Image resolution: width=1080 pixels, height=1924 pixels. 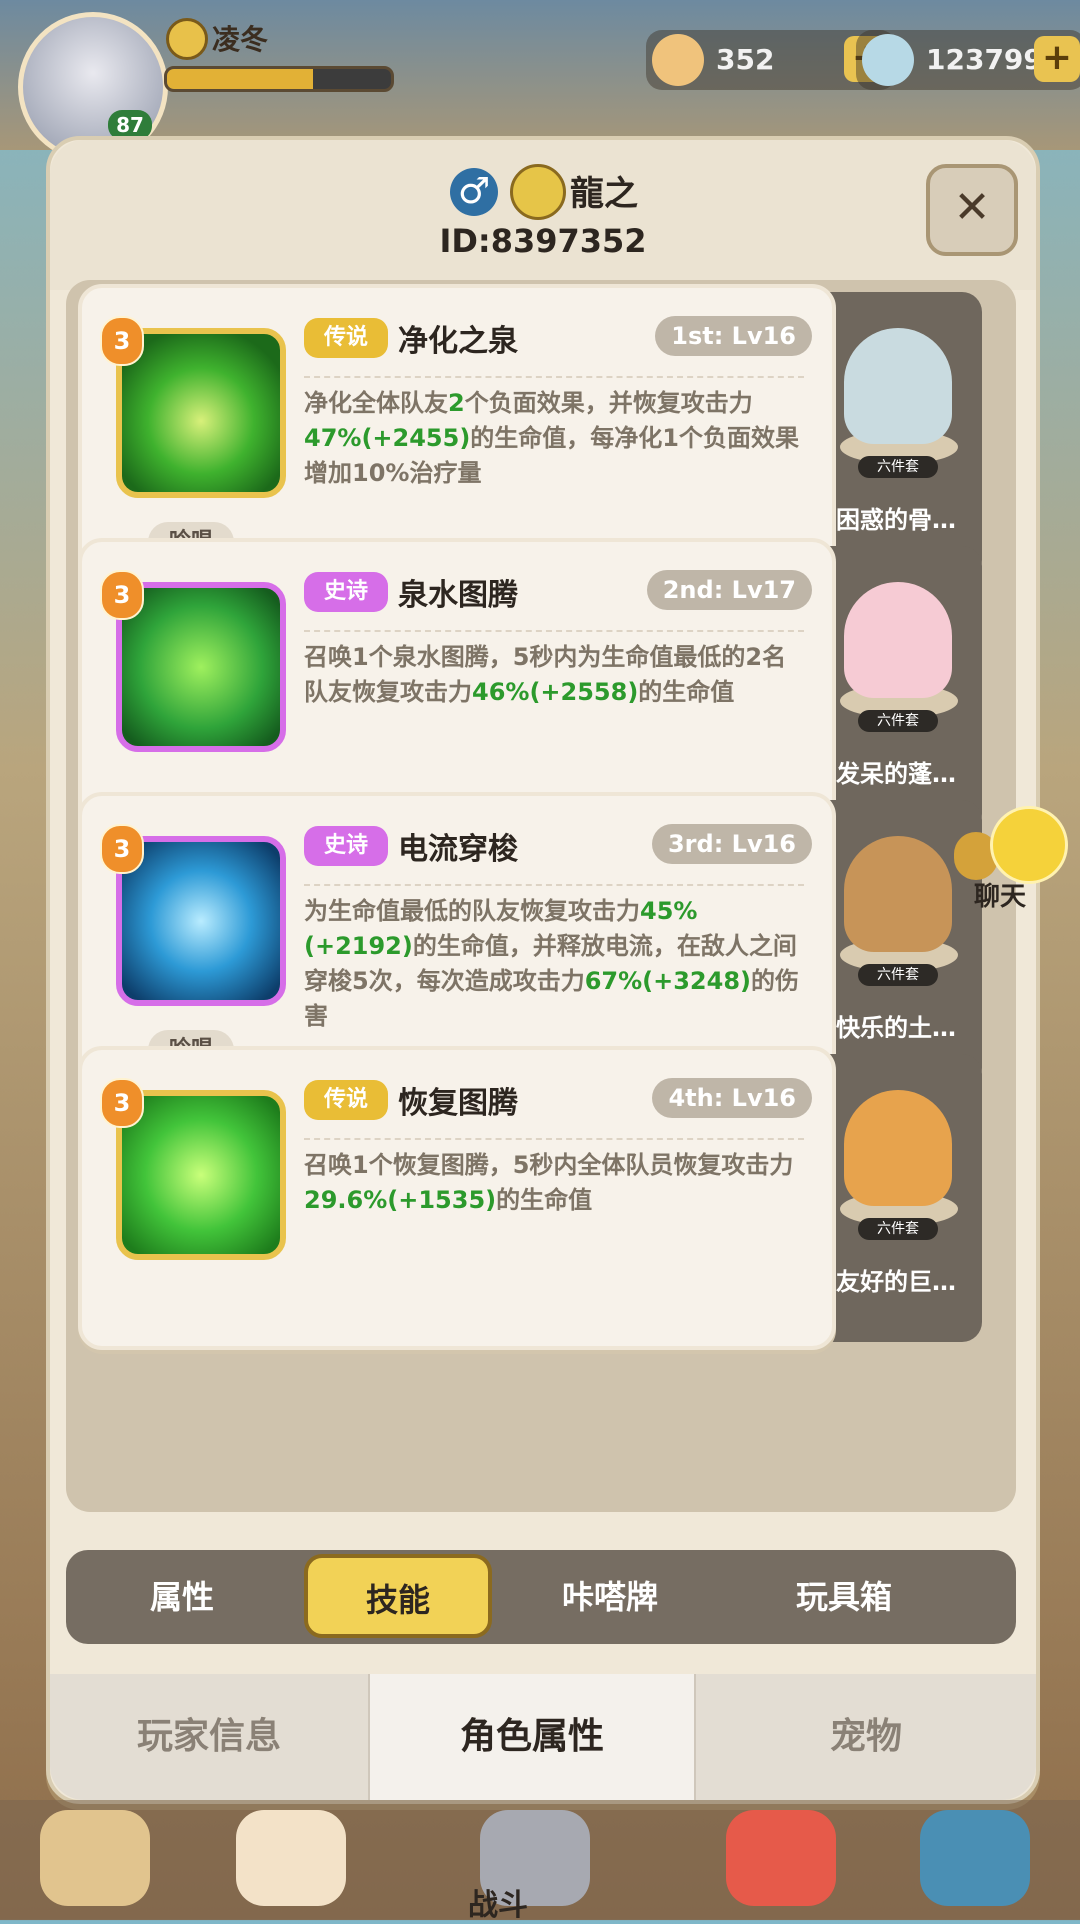 What do you see at coordinates (540, 1860) in the screenshot?
I see `bottom-nav` at bounding box center [540, 1860].